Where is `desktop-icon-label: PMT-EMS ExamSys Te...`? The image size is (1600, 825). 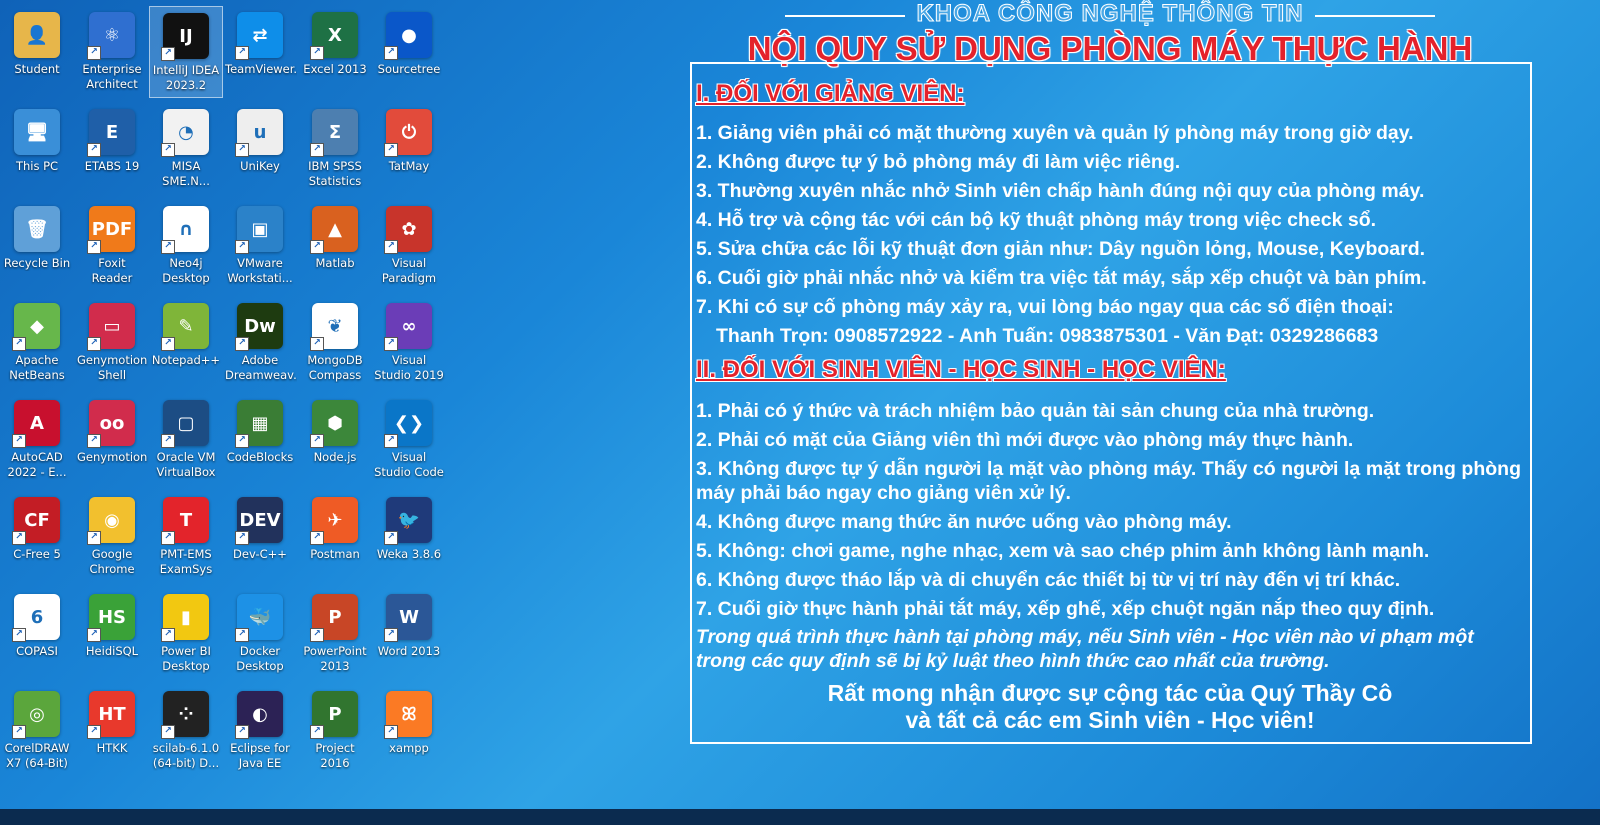 desktop-icon-label: PMT-EMS ExamSys Te... is located at coordinates (186, 561).